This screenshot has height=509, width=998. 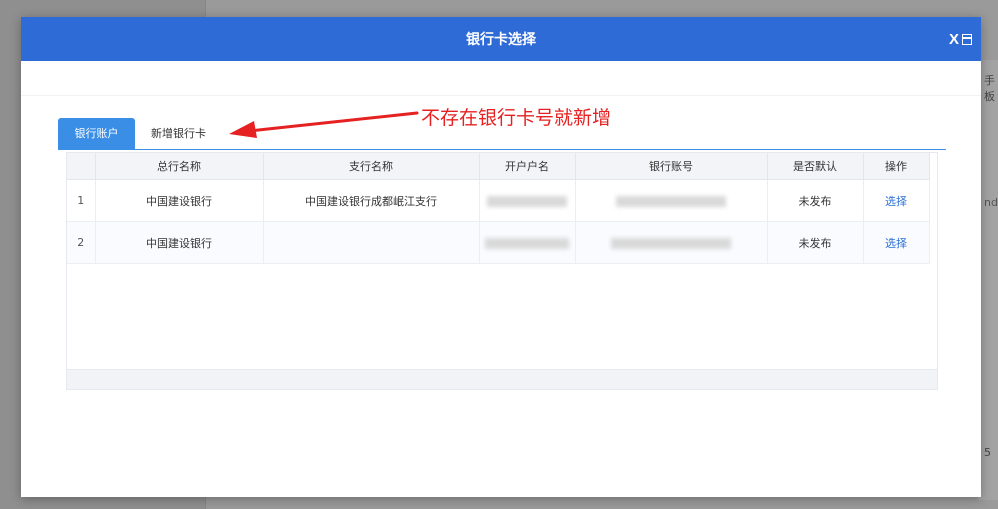 I want to click on dialog-header: 银行卡选择 X, so click(x=501, y=39).